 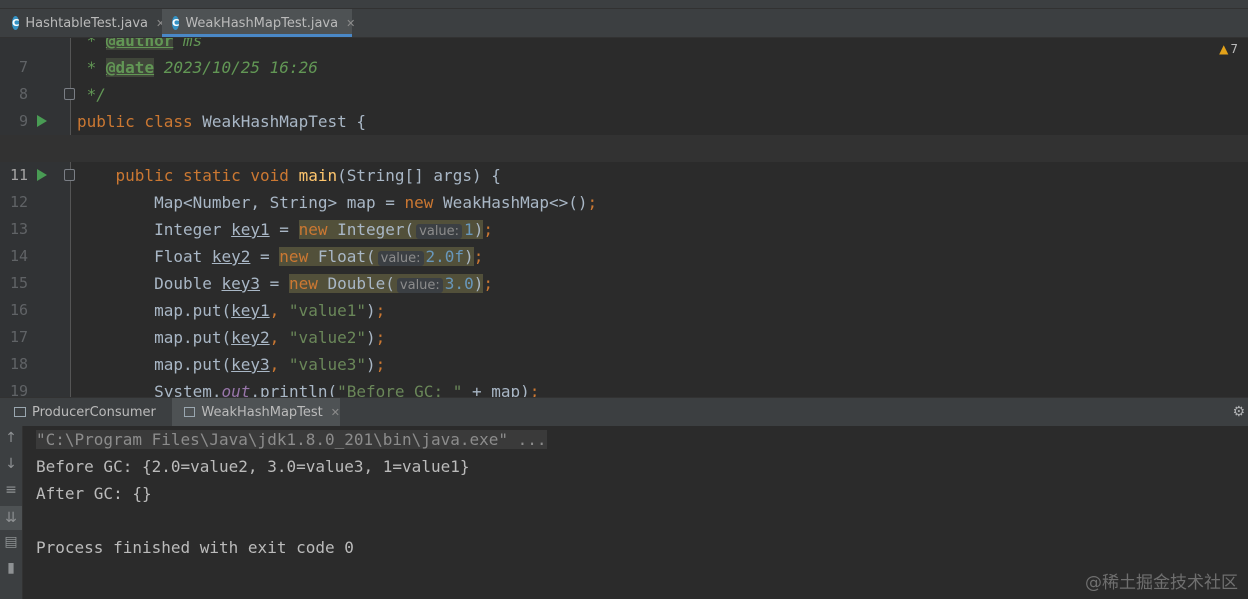 I want to click on literal: 1, so click(x=469, y=229).